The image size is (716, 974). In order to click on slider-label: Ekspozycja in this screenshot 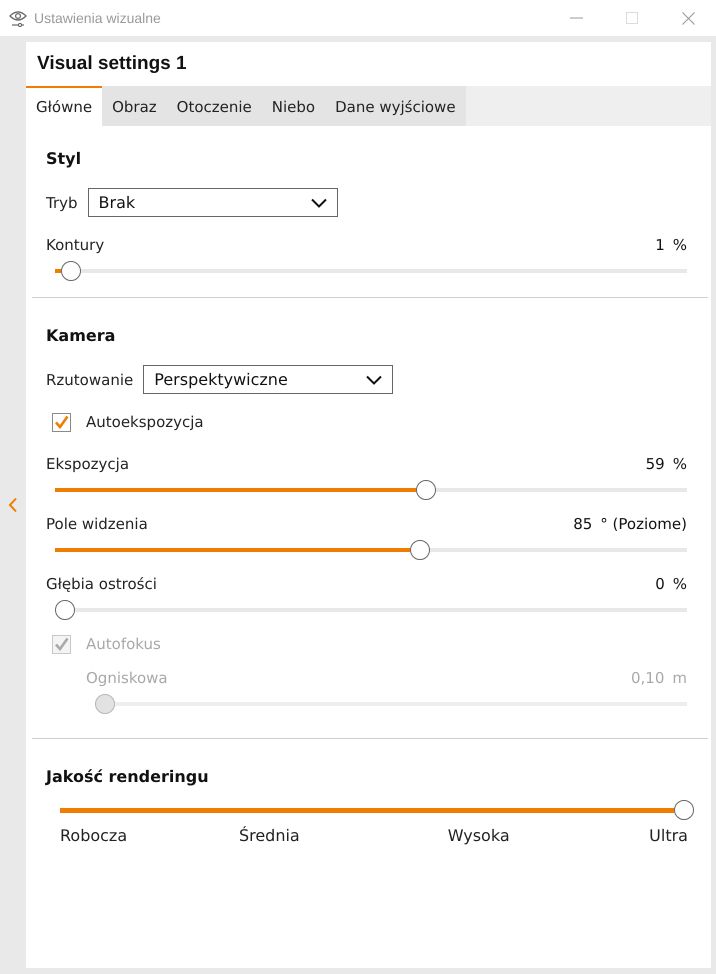, I will do `click(88, 464)`.